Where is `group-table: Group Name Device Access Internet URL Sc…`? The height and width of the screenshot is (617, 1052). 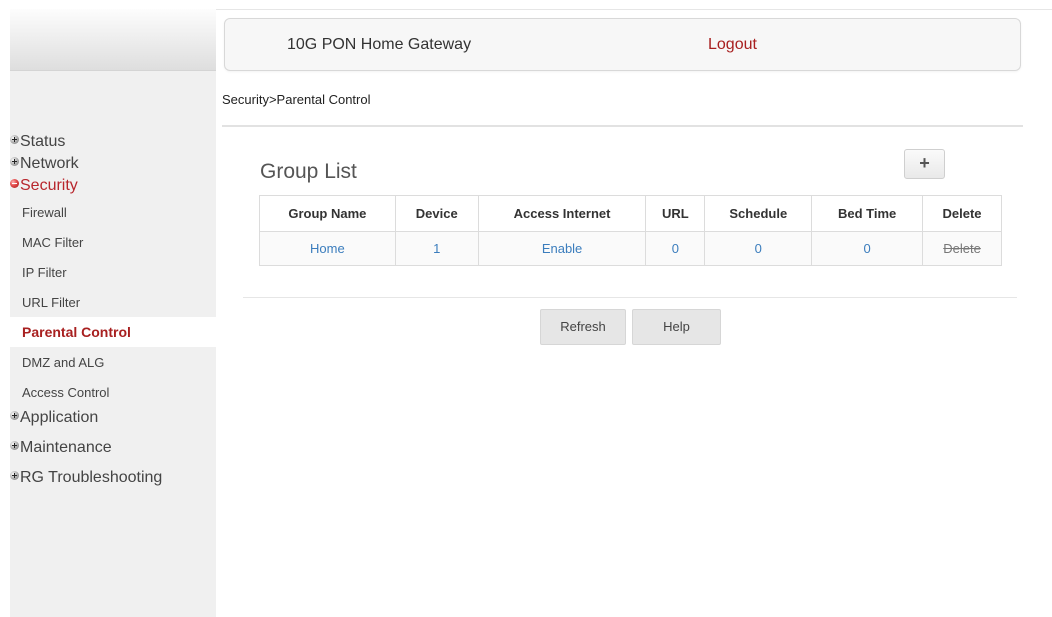 group-table: Group Name Device Access Internet URL Sc… is located at coordinates (630, 230).